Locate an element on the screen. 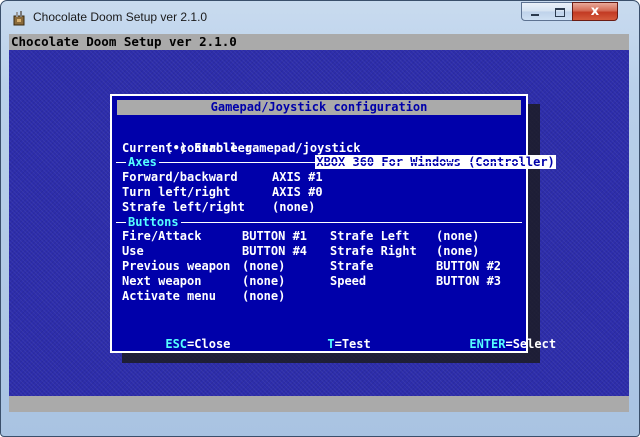 Image resolution: width=640 pixels, height=437 pixels. button-value-strafe-left: (none) is located at coordinates (457, 236).